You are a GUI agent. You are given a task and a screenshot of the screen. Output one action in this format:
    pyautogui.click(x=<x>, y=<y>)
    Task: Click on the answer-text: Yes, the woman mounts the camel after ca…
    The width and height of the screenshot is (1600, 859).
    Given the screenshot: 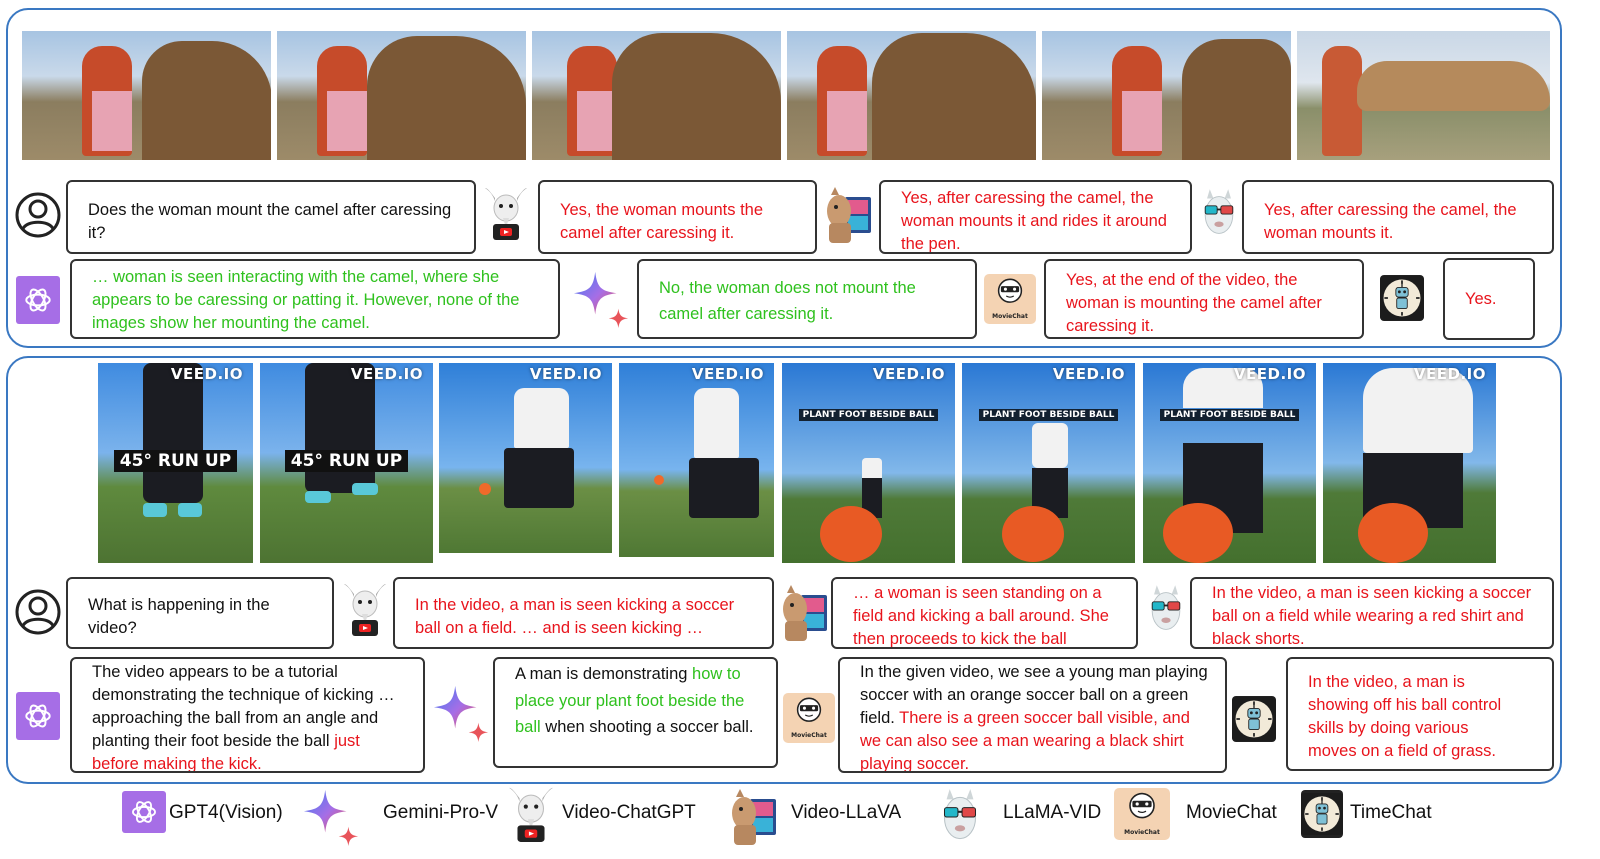 What is the action you would take?
    pyautogui.click(x=662, y=221)
    